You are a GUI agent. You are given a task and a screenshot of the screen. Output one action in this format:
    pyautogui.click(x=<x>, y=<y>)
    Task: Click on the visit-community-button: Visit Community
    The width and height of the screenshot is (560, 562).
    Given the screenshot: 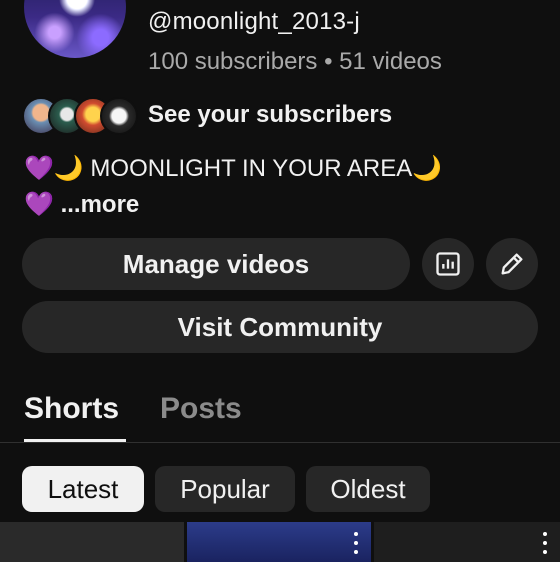 What is the action you would take?
    pyautogui.click(x=280, y=327)
    